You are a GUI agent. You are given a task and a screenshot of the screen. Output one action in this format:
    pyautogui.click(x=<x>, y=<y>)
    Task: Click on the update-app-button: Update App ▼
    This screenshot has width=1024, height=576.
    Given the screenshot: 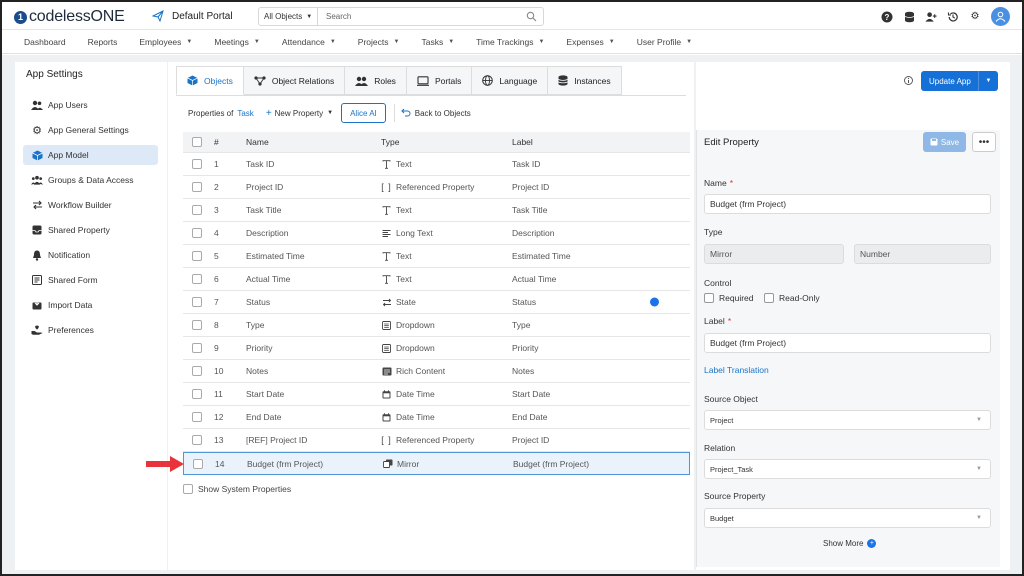 What is the action you would take?
    pyautogui.click(x=959, y=81)
    